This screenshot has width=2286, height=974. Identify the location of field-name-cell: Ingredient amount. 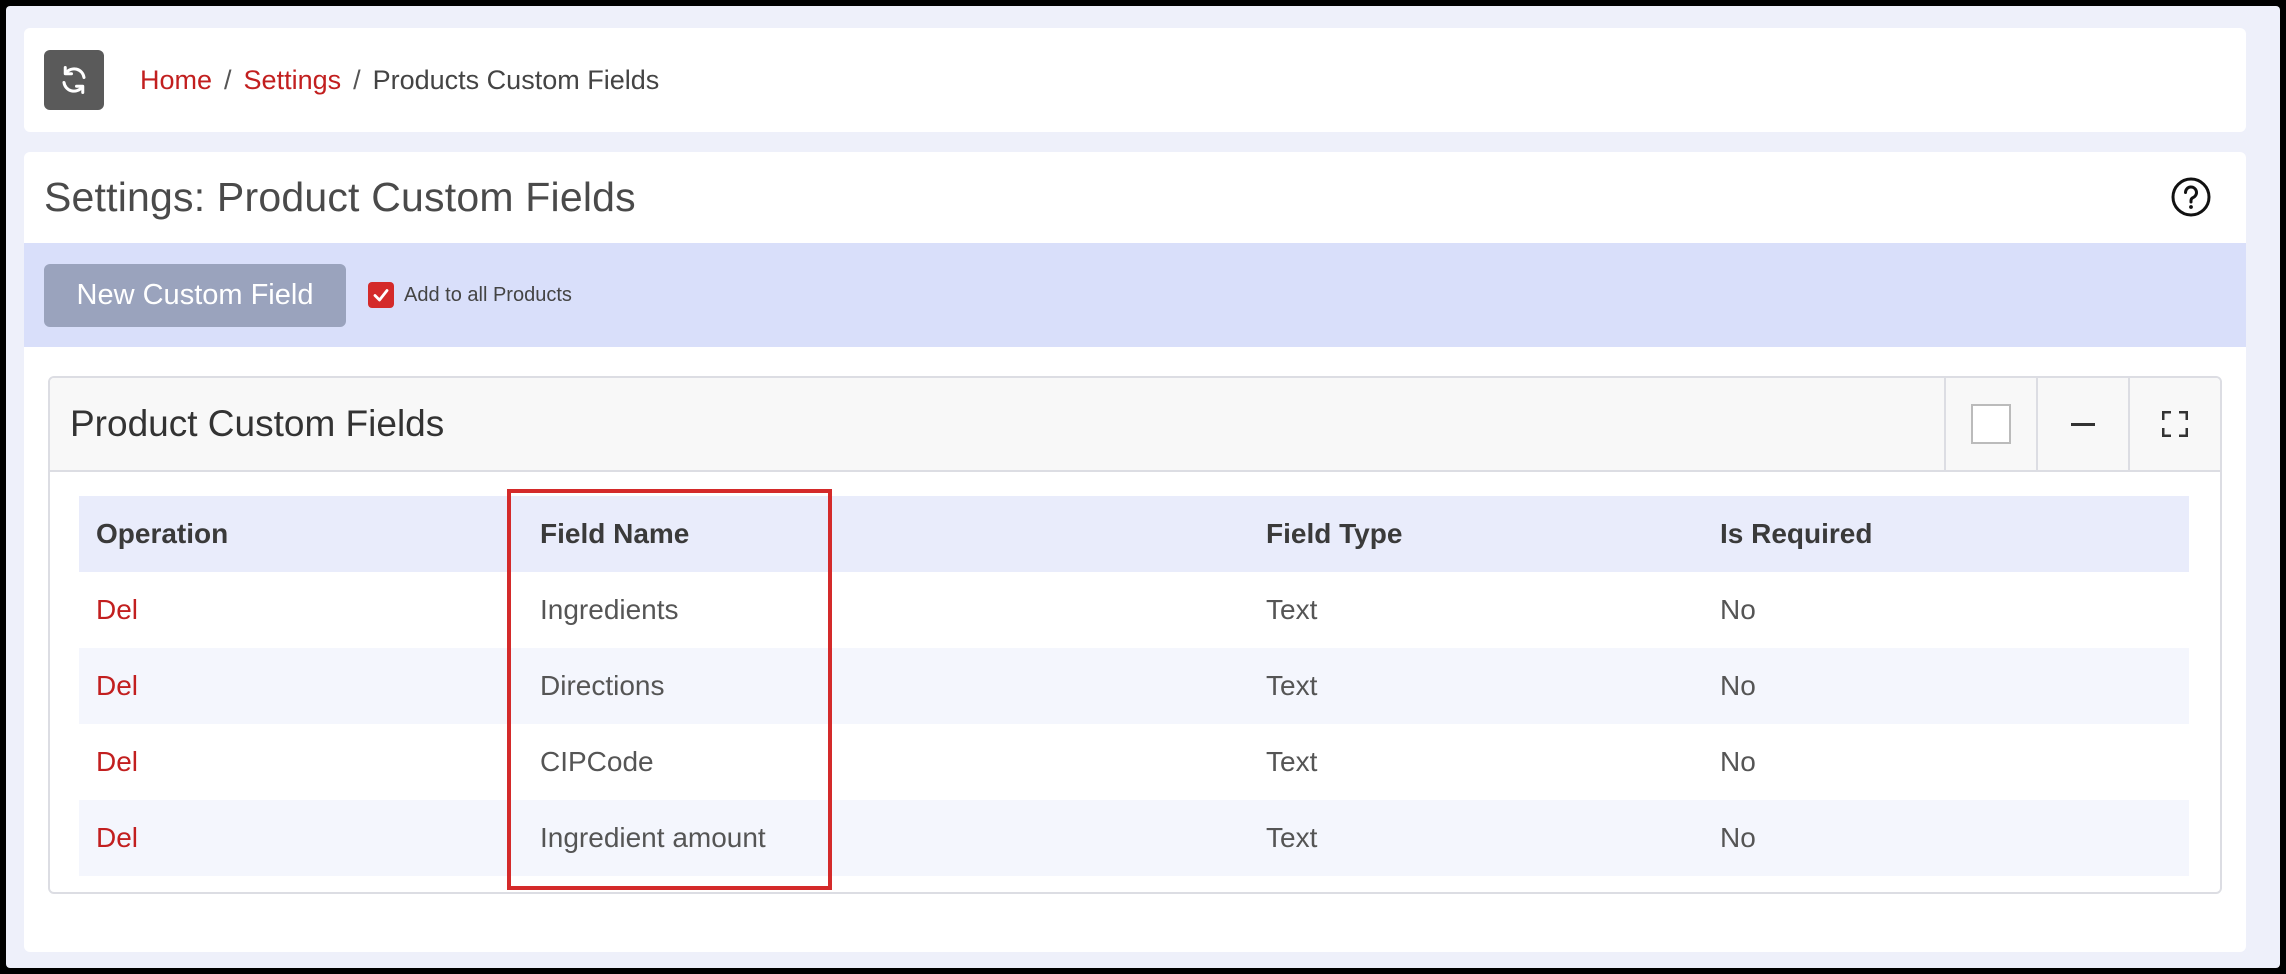
(886, 838).